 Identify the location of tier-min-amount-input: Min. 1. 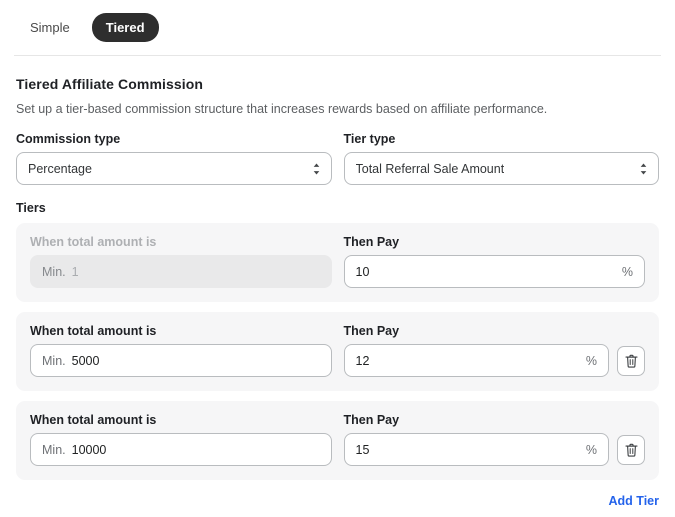
(181, 271).